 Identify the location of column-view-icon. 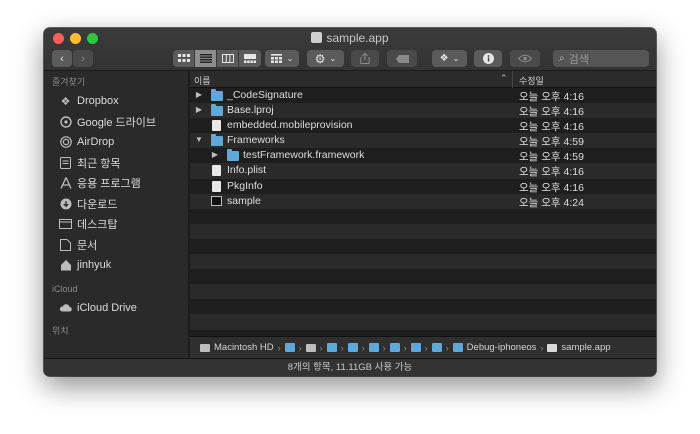
(227, 58).